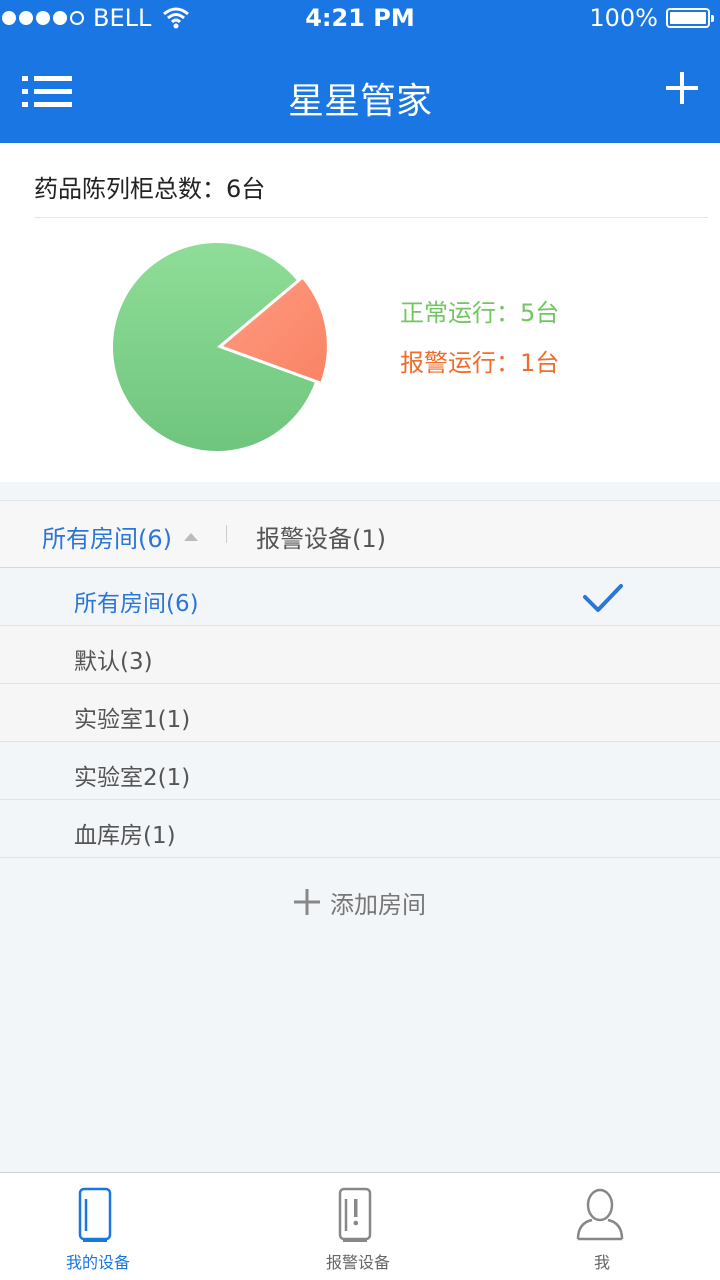 The image size is (720, 1280). What do you see at coordinates (136, 604) in the screenshot?
I see `room-item-label: 所有房间(6)` at bounding box center [136, 604].